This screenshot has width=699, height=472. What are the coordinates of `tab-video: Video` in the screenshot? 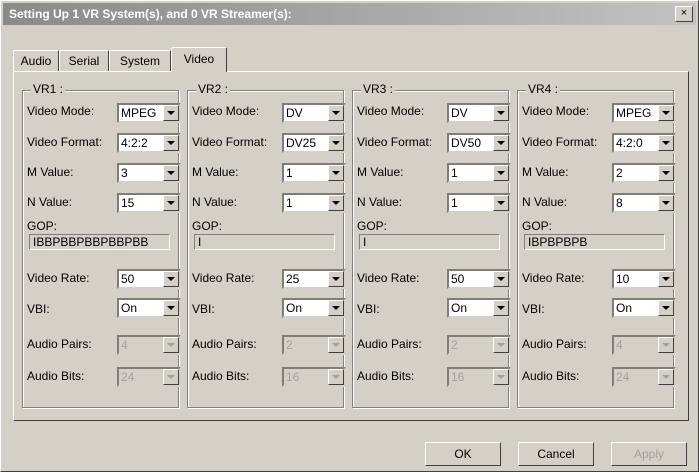 It's located at (199, 59).